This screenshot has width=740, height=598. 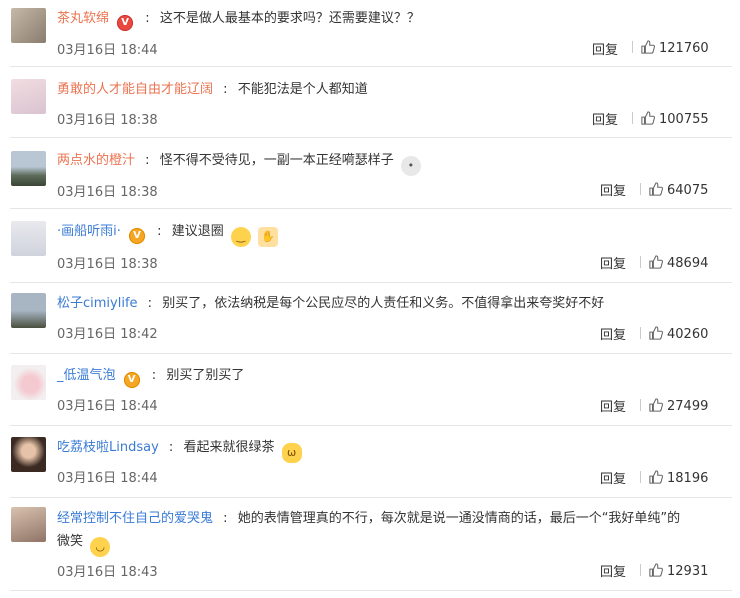 I want to click on comment-line: ·画船听雨i· V : 建议退圈 ‿ ✋, so click(x=167, y=235).